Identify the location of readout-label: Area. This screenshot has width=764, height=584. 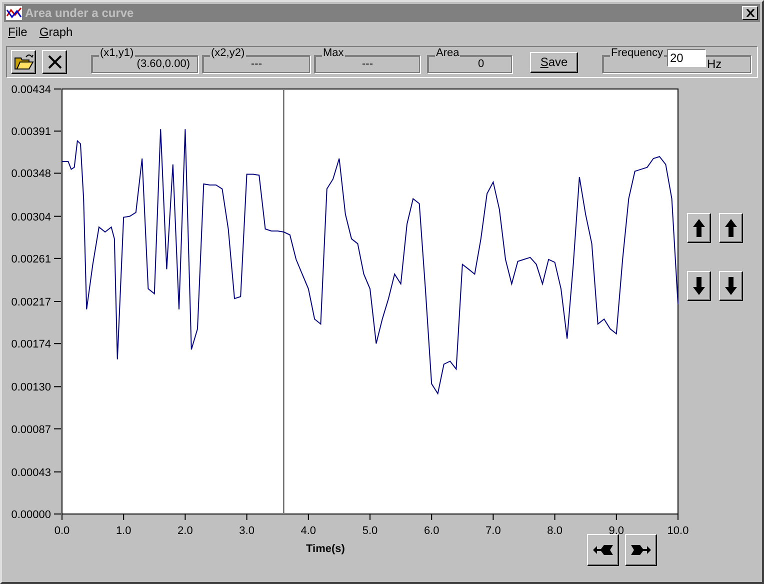
(447, 52).